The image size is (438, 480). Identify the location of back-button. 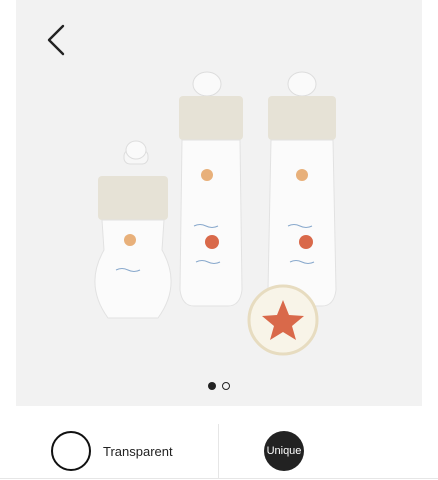
(56, 40).